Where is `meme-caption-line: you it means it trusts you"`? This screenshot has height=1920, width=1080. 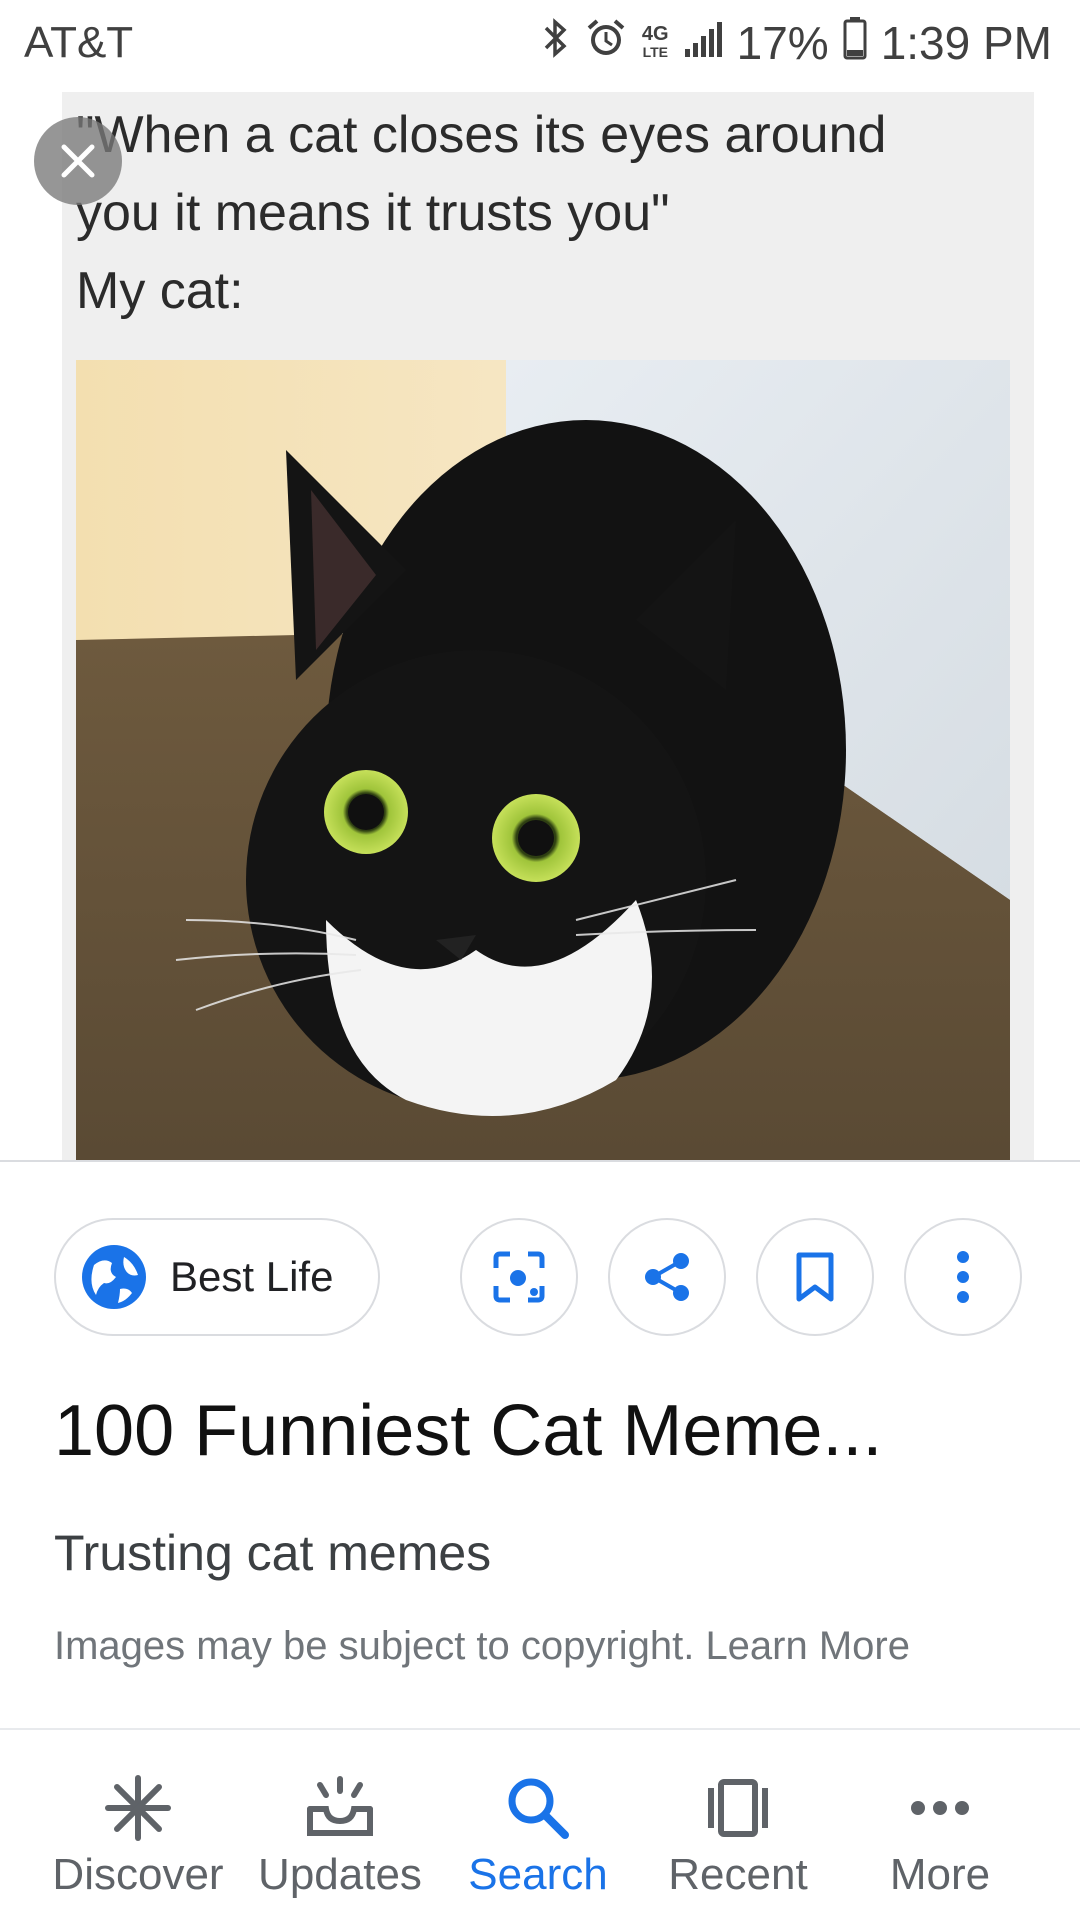 meme-caption-line: you it means it trusts you" is located at coordinates (373, 213).